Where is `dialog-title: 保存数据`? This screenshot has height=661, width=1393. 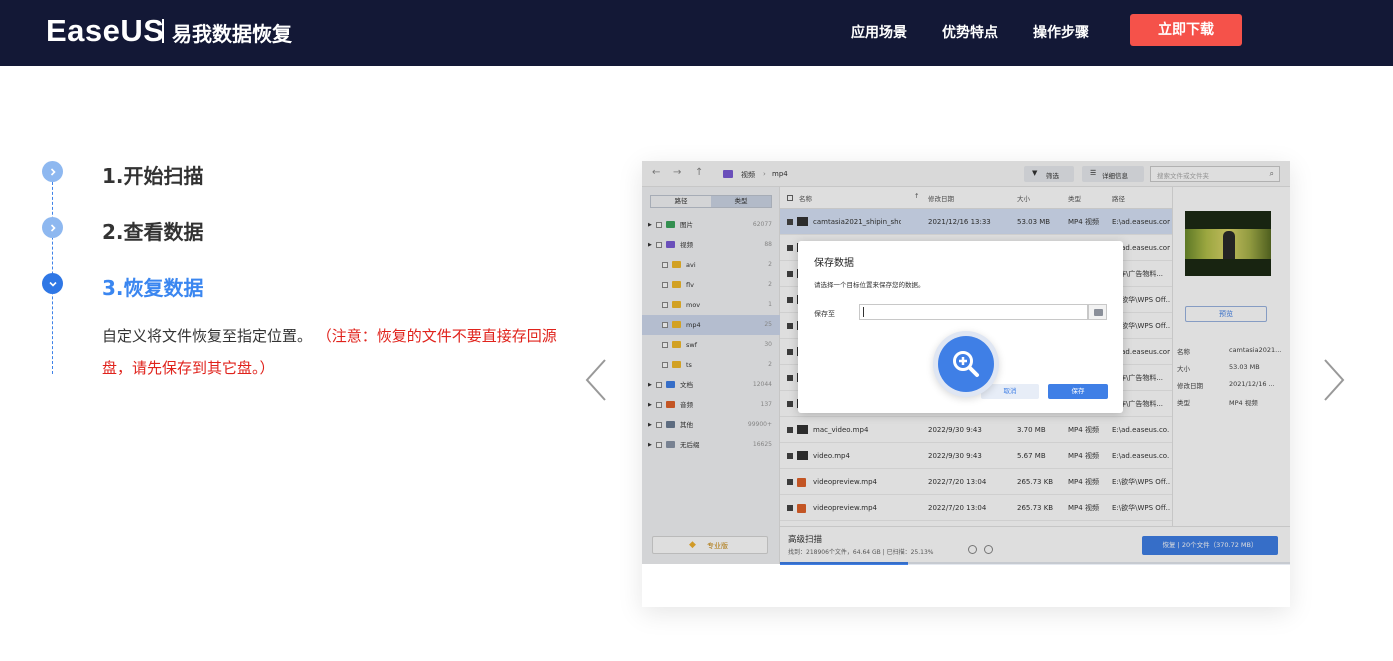
dialog-title: 保存数据 is located at coordinates (834, 263).